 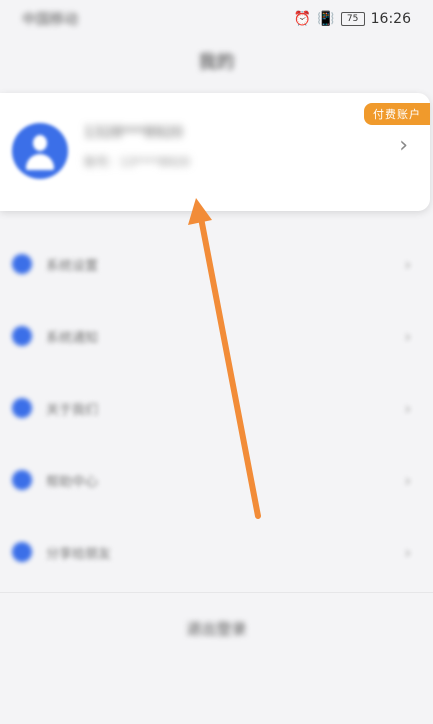 What do you see at coordinates (390, 19) in the screenshot?
I see `clock: 16:26` at bounding box center [390, 19].